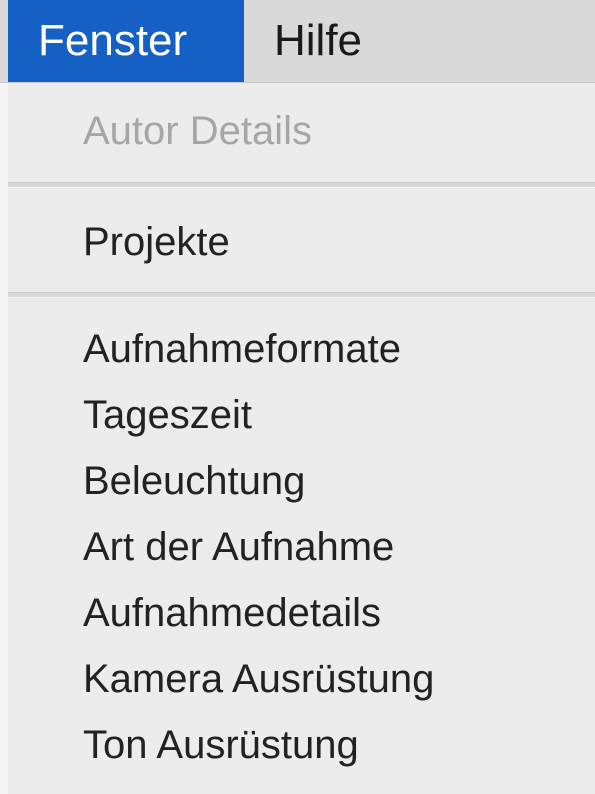  I want to click on menu-fenster: Fenster, so click(126, 41).